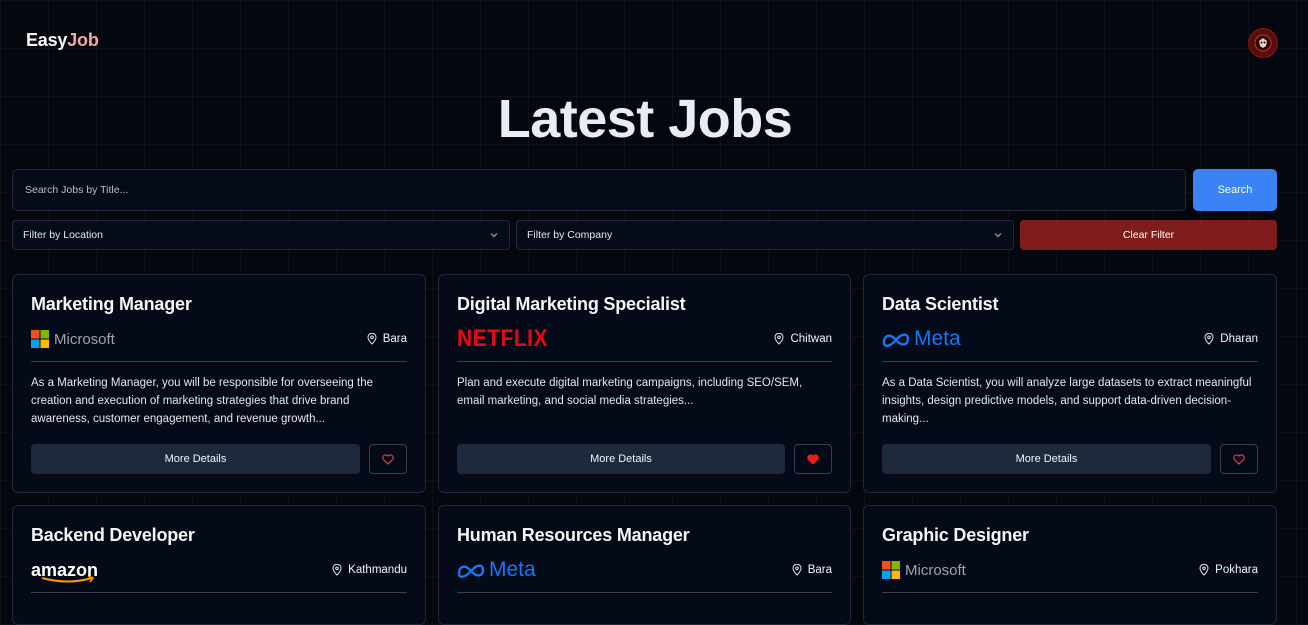 Image resolution: width=1308 pixels, height=625 pixels. I want to click on avatar-emblem-icon, so click(1263, 43).